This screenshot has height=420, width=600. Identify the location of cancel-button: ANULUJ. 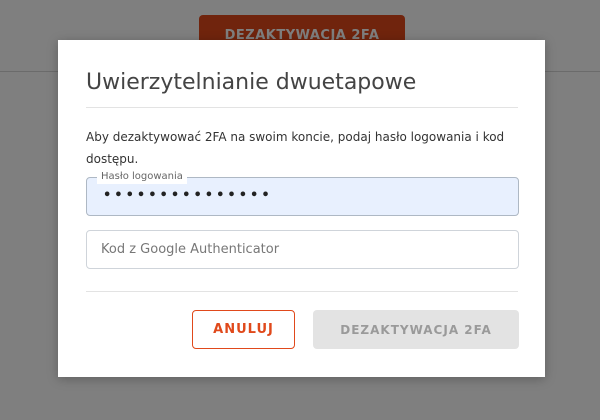
(243, 329).